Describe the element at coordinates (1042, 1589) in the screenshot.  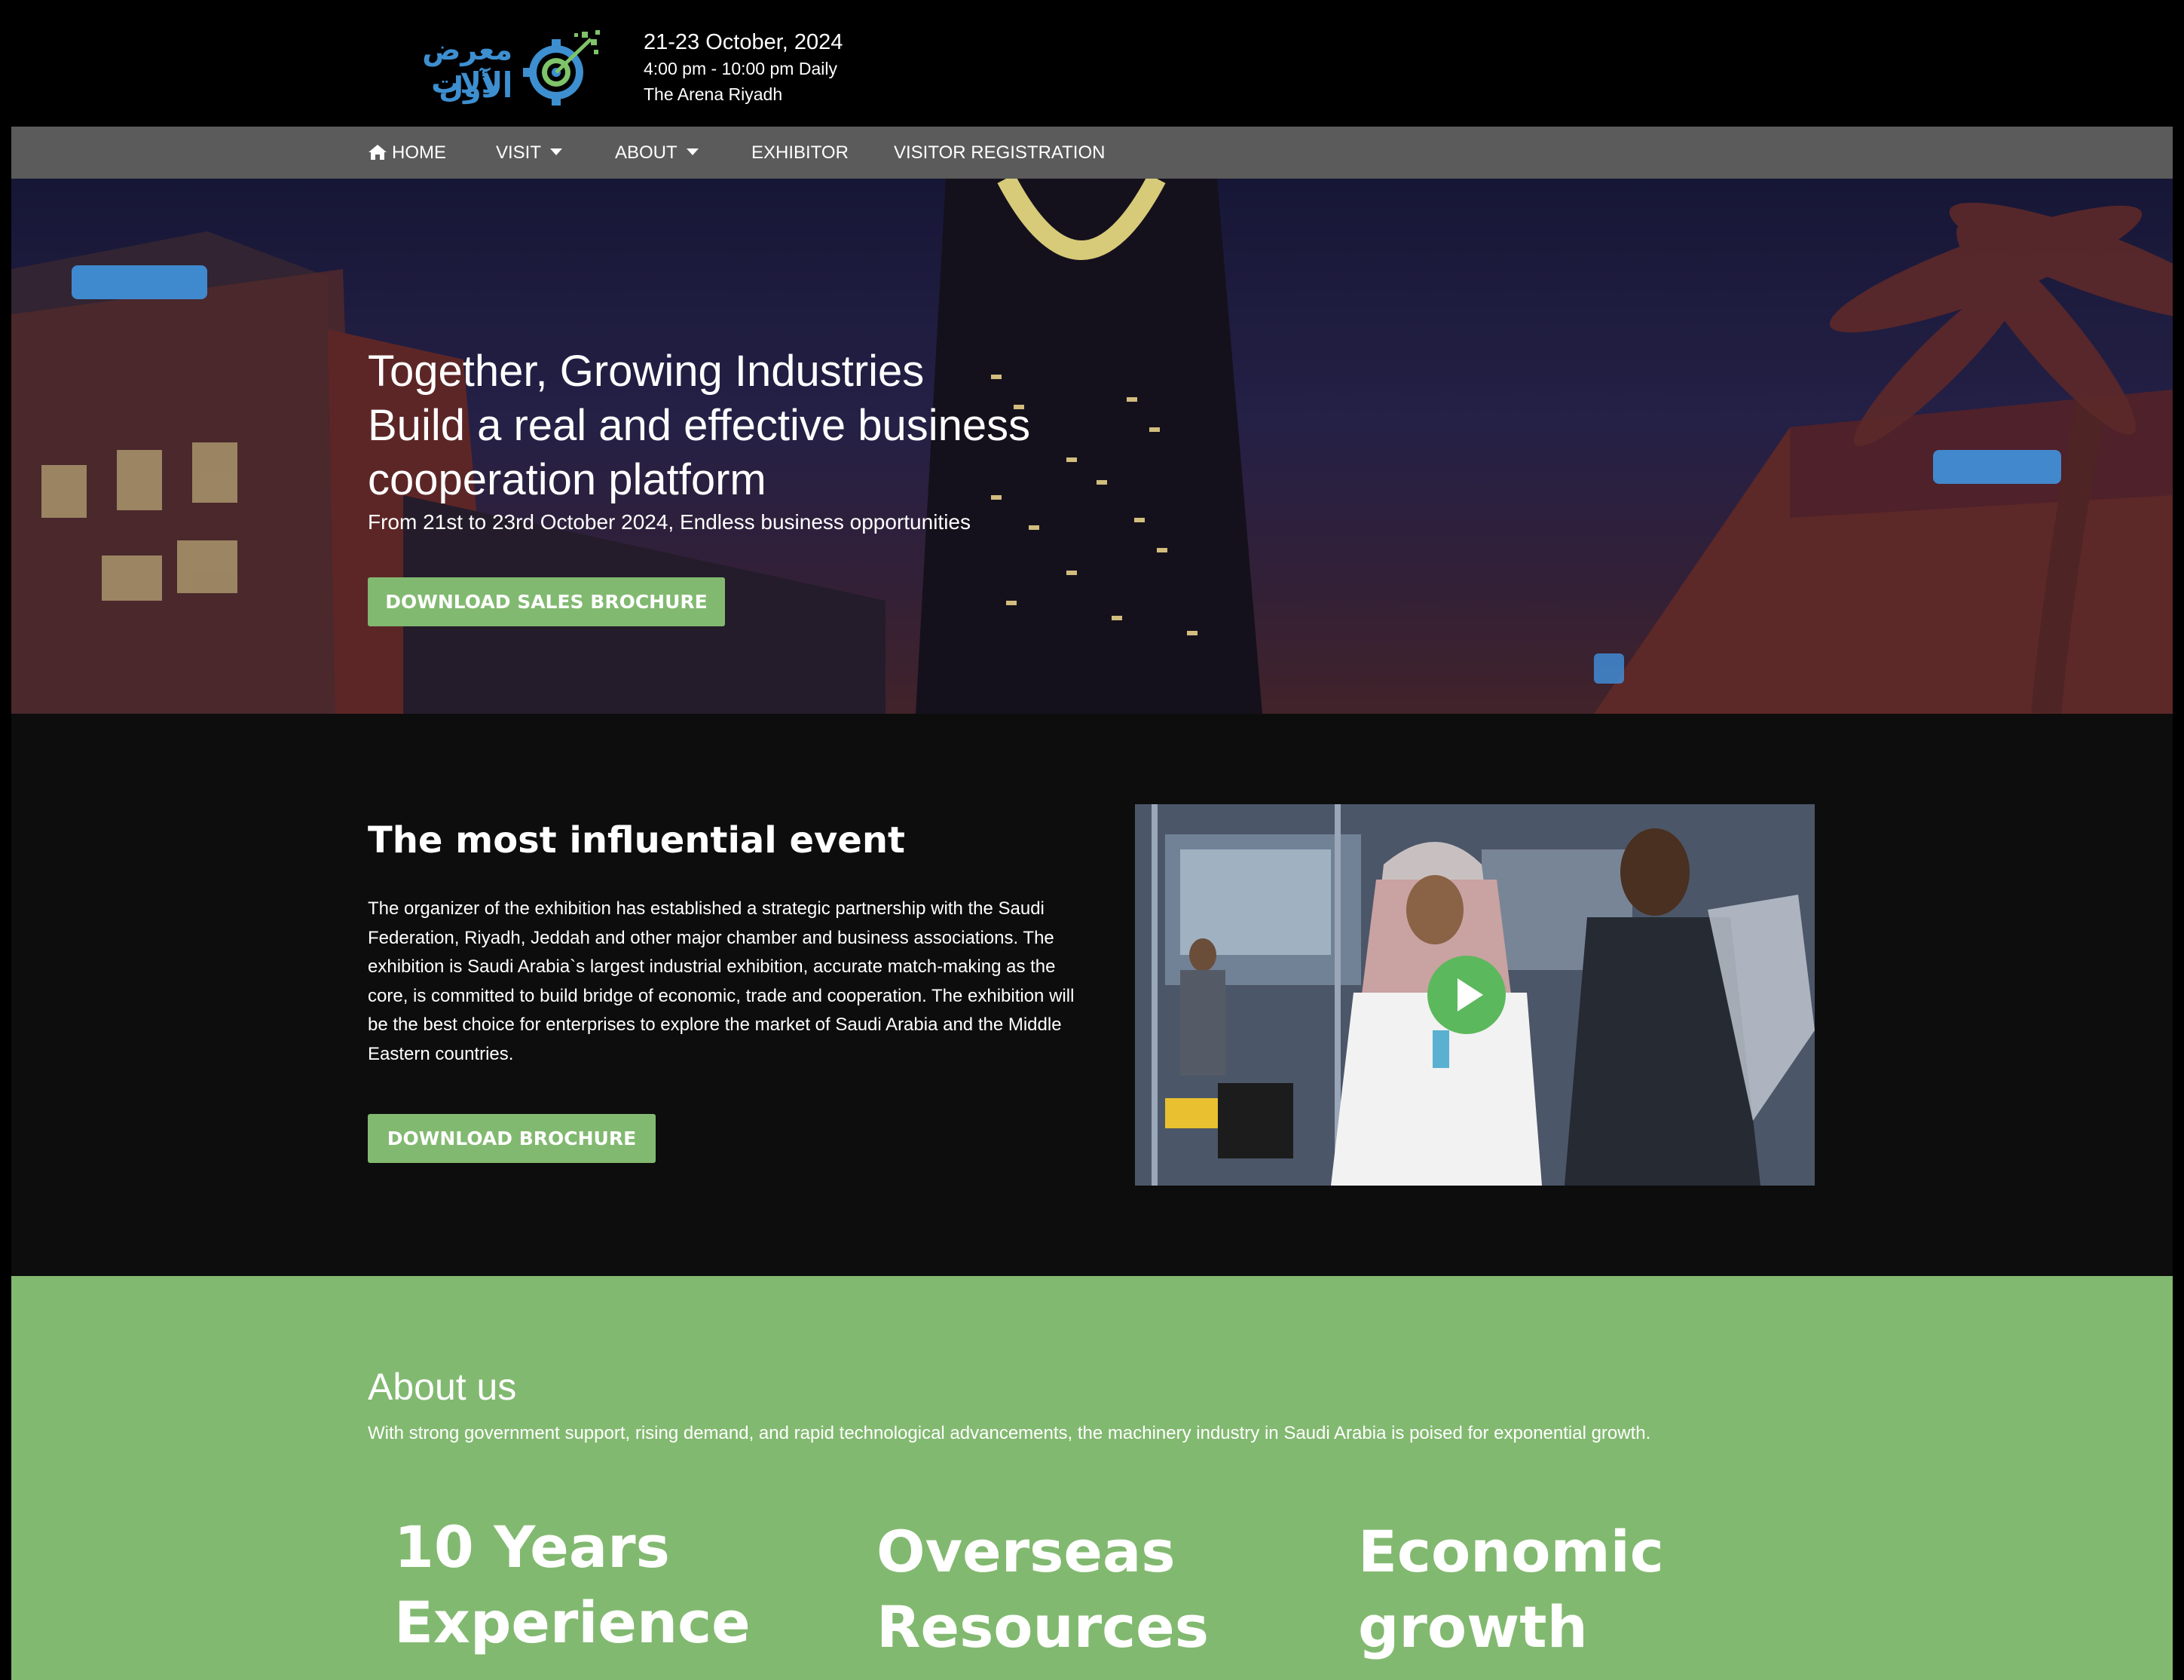
I see `feature-overseas-resources: Overseas Resources` at that location.